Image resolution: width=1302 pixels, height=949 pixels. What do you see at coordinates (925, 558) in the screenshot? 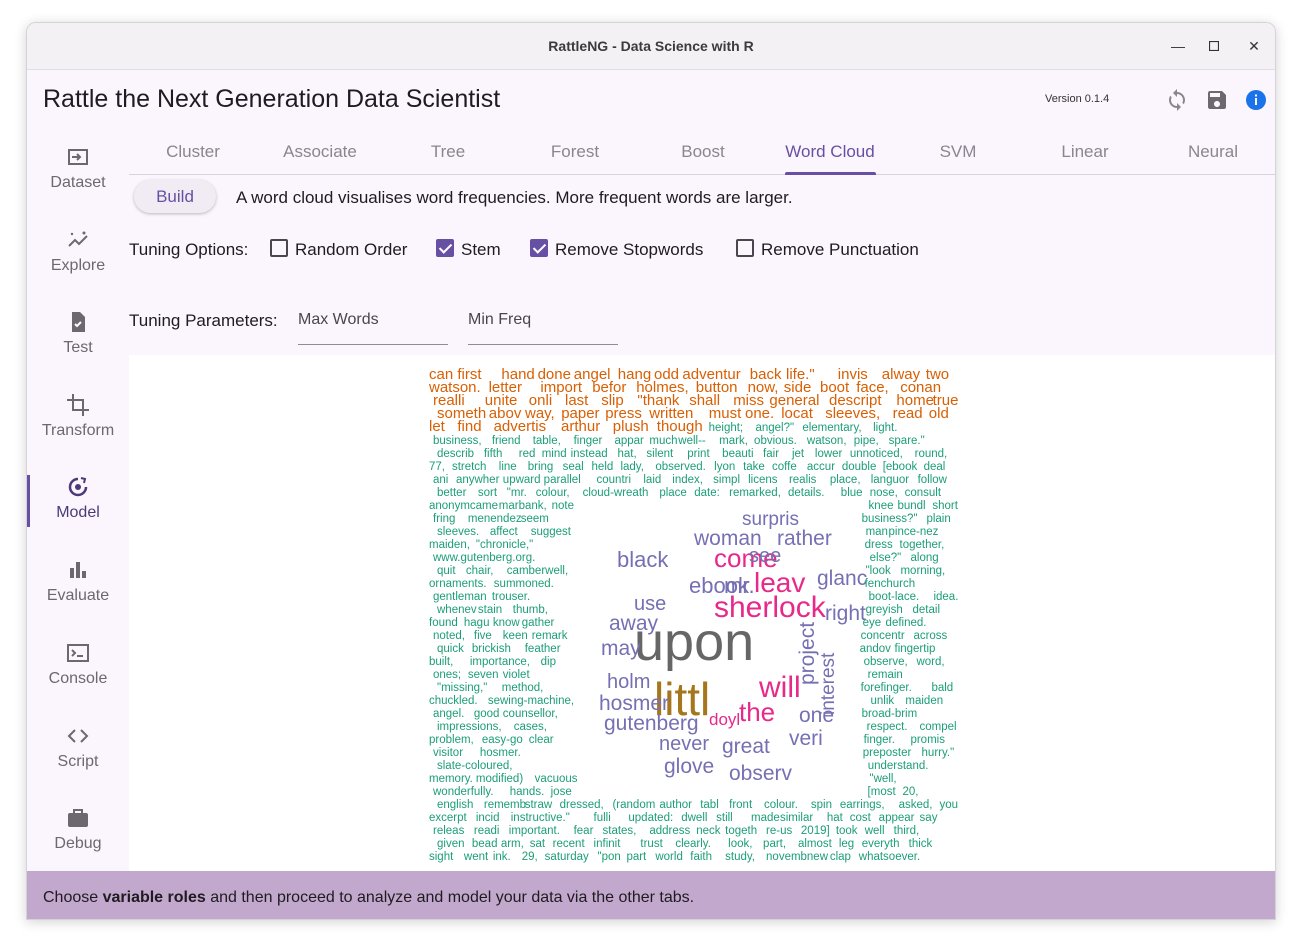
I see `word-cloud-word: along` at bounding box center [925, 558].